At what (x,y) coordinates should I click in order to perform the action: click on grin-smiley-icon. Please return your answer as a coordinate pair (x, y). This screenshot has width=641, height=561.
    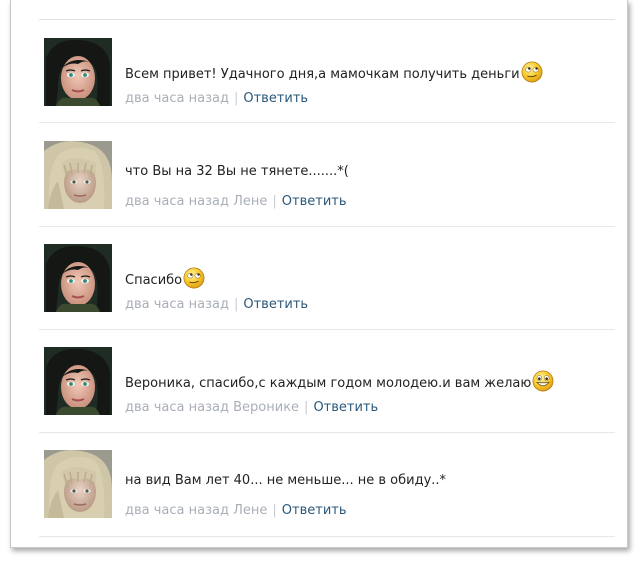
    Looking at the image, I should click on (543, 381).